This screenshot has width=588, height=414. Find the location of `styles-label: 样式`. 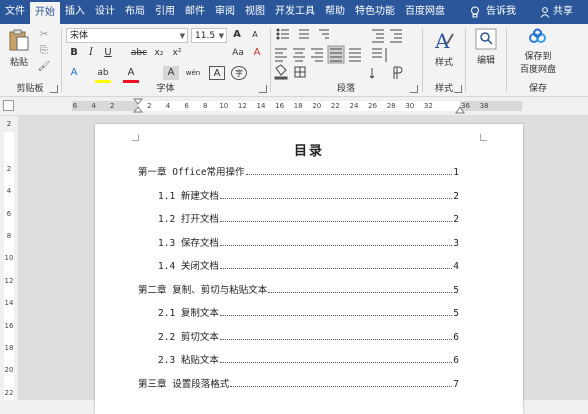

styles-label: 样式 is located at coordinates (443, 63).